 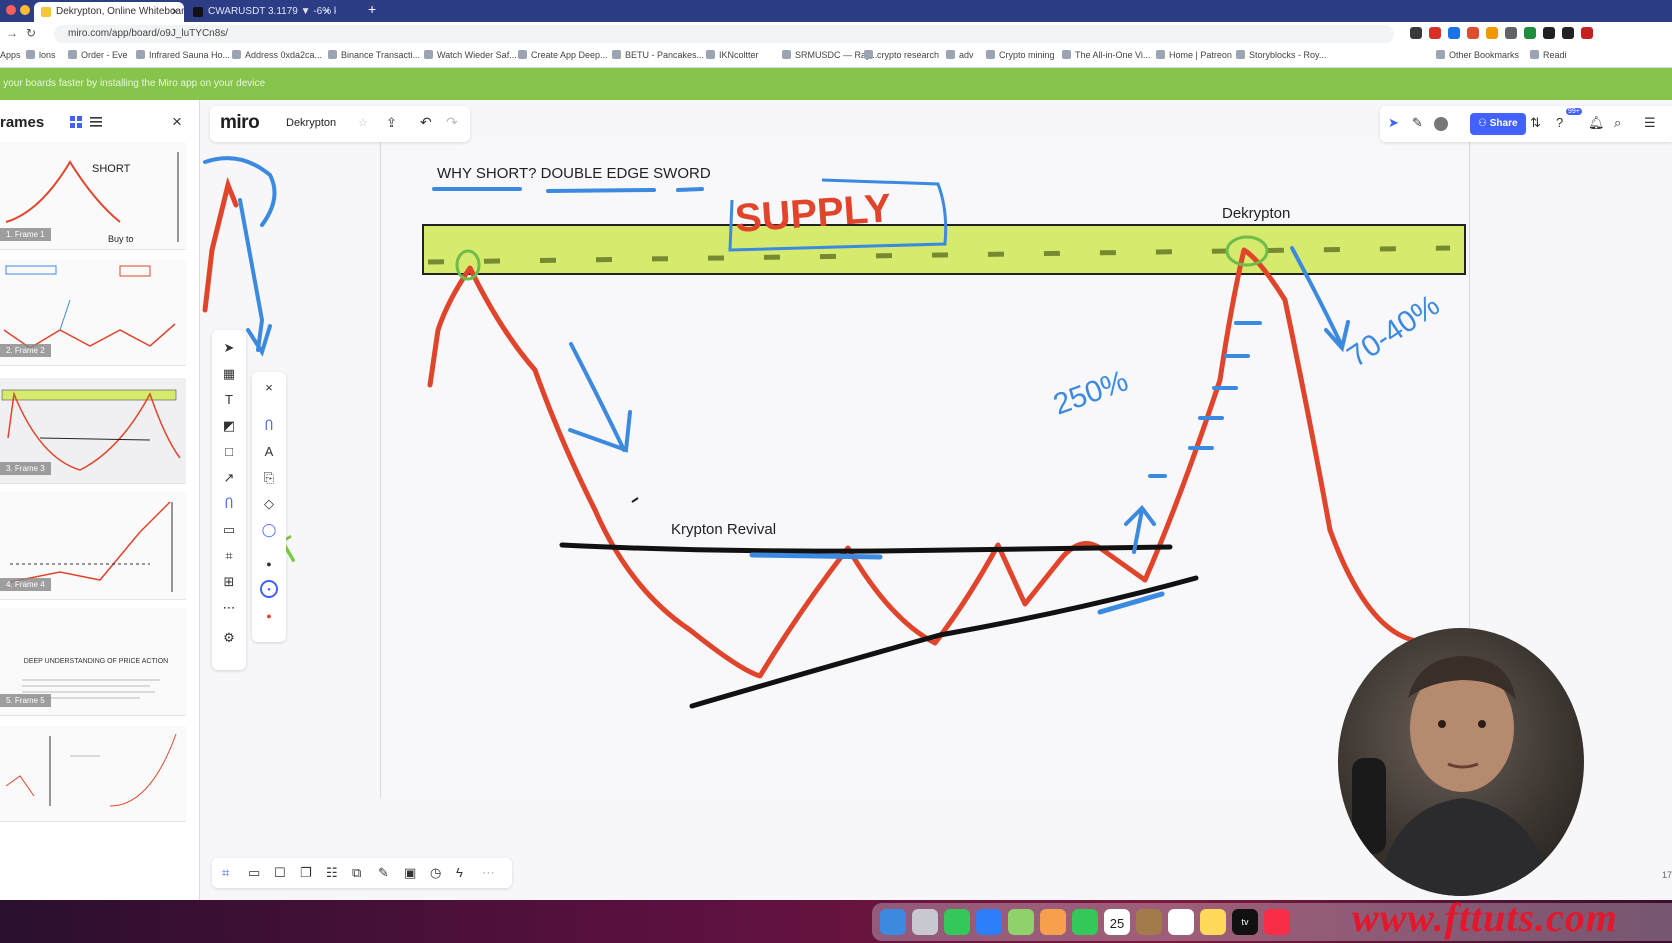 I want to click on apps-icon: ⚙, so click(x=229, y=638).